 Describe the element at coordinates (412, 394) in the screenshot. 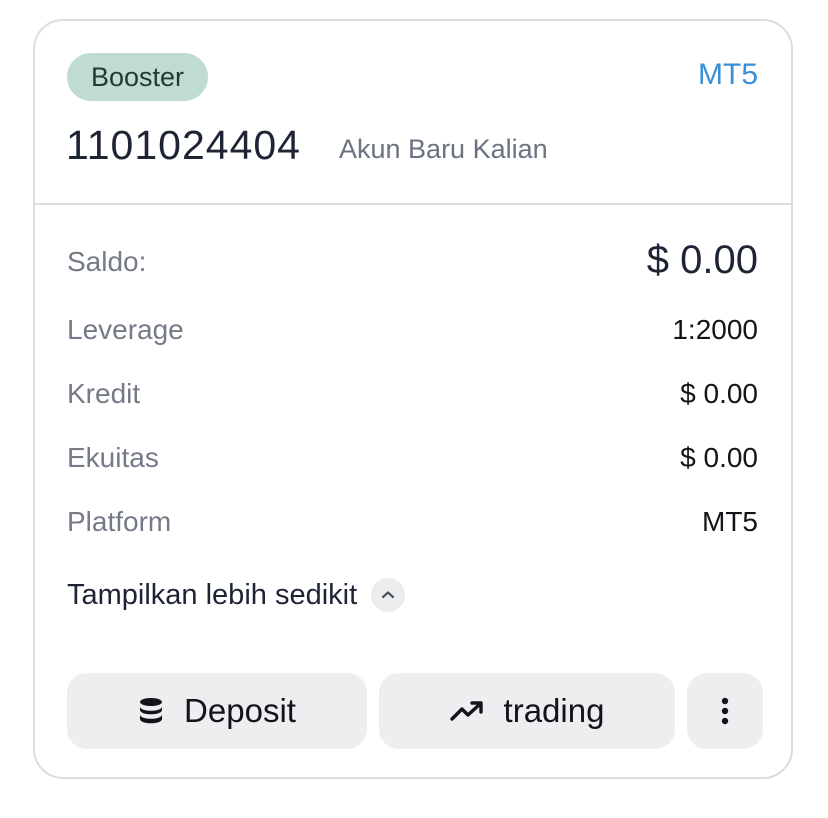

I see `kredit-row: Kredit $ 0.00` at that location.